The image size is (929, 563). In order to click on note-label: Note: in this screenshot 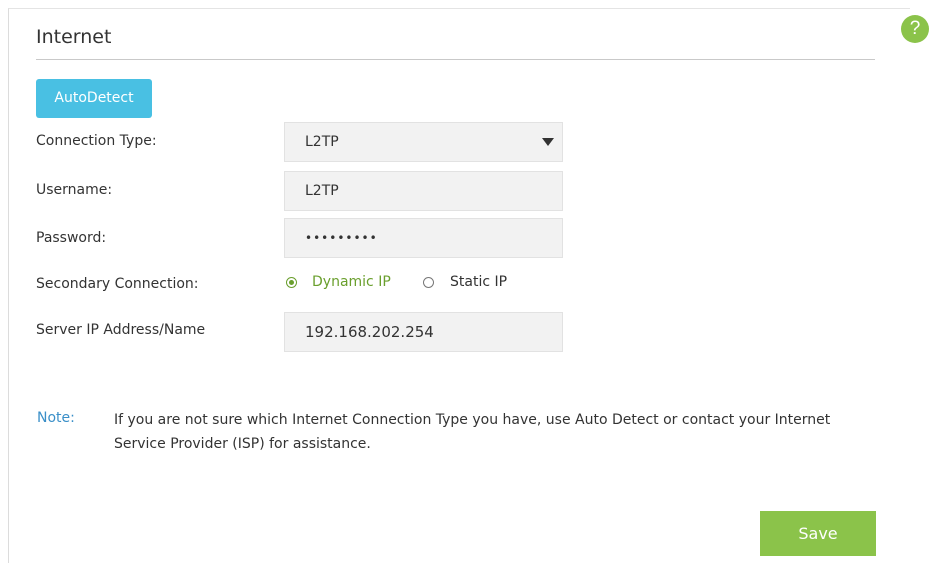, I will do `click(56, 418)`.